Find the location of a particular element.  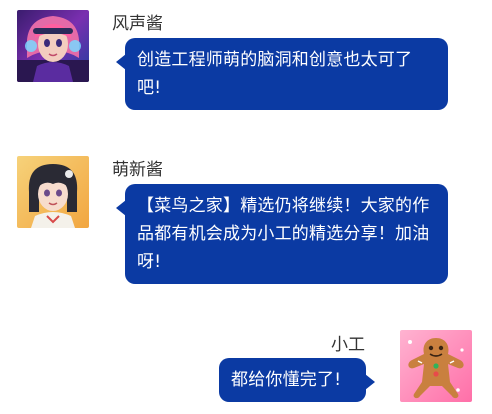

message-text: 都给你懂完了! is located at coordinates (286, 380).